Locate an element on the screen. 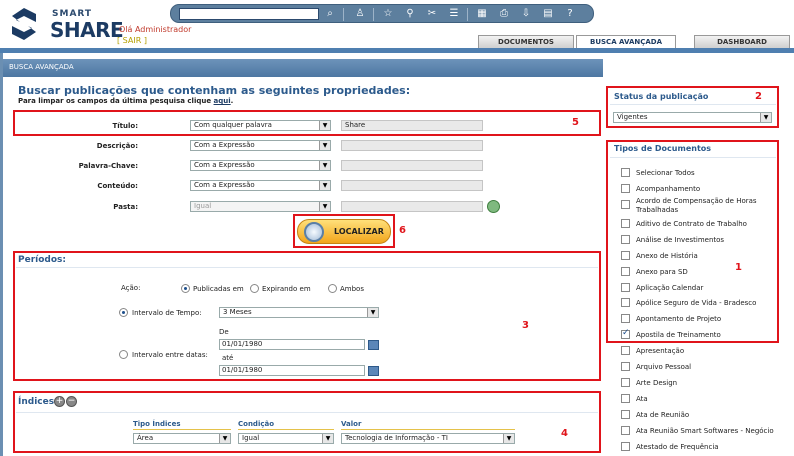  palavra-chave-label: Palavra-Chave: is located at coordinates (108, 166).